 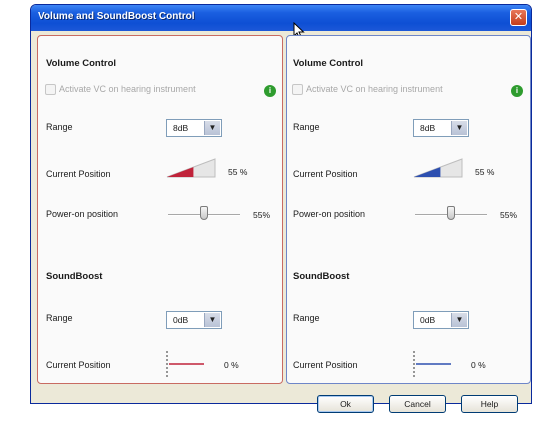 I want to click on ok-button: Ok, so click(x=345, y=404).